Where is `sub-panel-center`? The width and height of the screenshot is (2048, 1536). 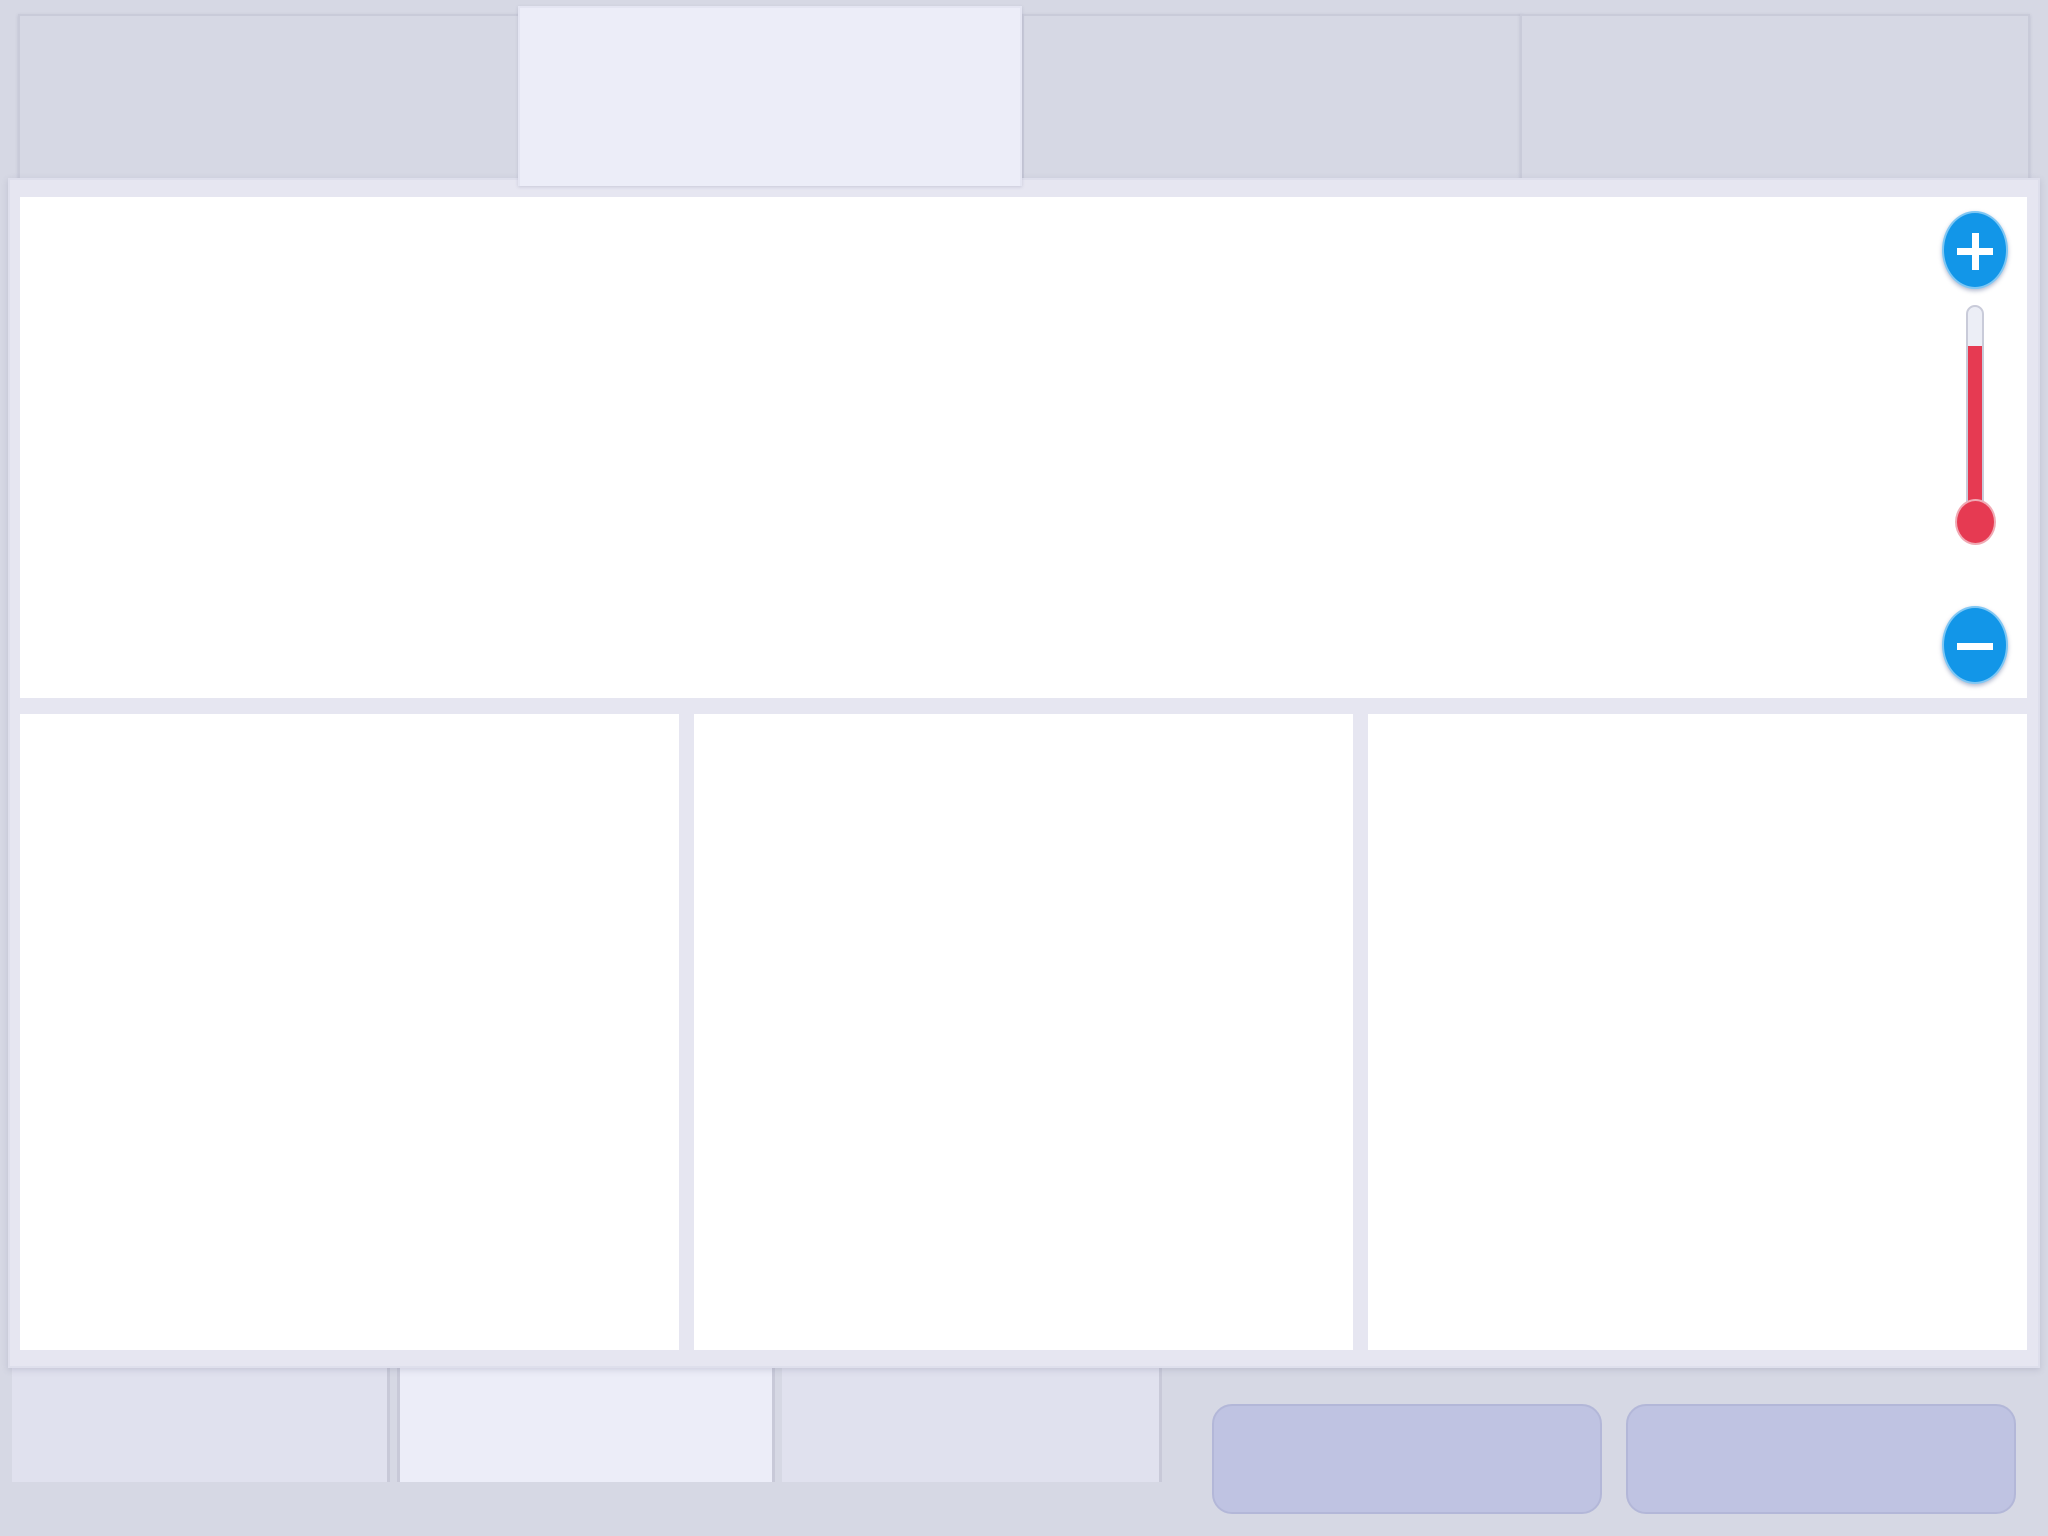
sub-panel-center is located at coordinates (1023, 1032).